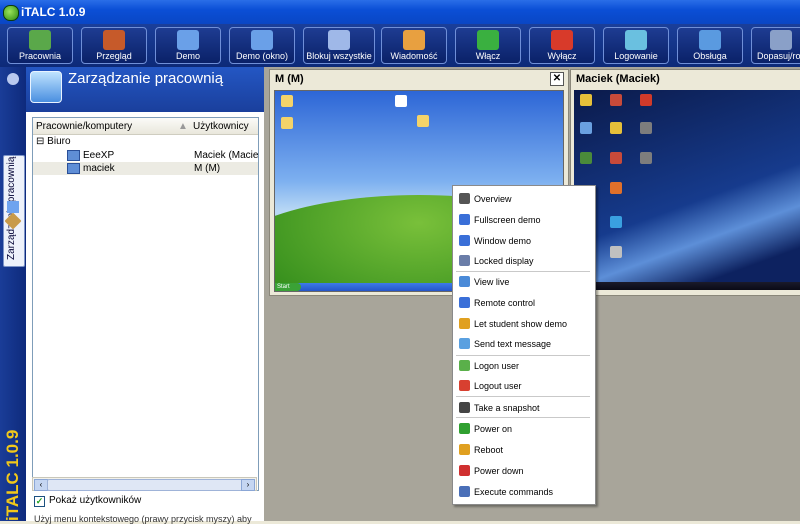 This screenshot has height=524, width=800. Describe the element at coordinates (226, 155) in the screenshot. I see `user-name: Maciek (Maciek)` at that location.